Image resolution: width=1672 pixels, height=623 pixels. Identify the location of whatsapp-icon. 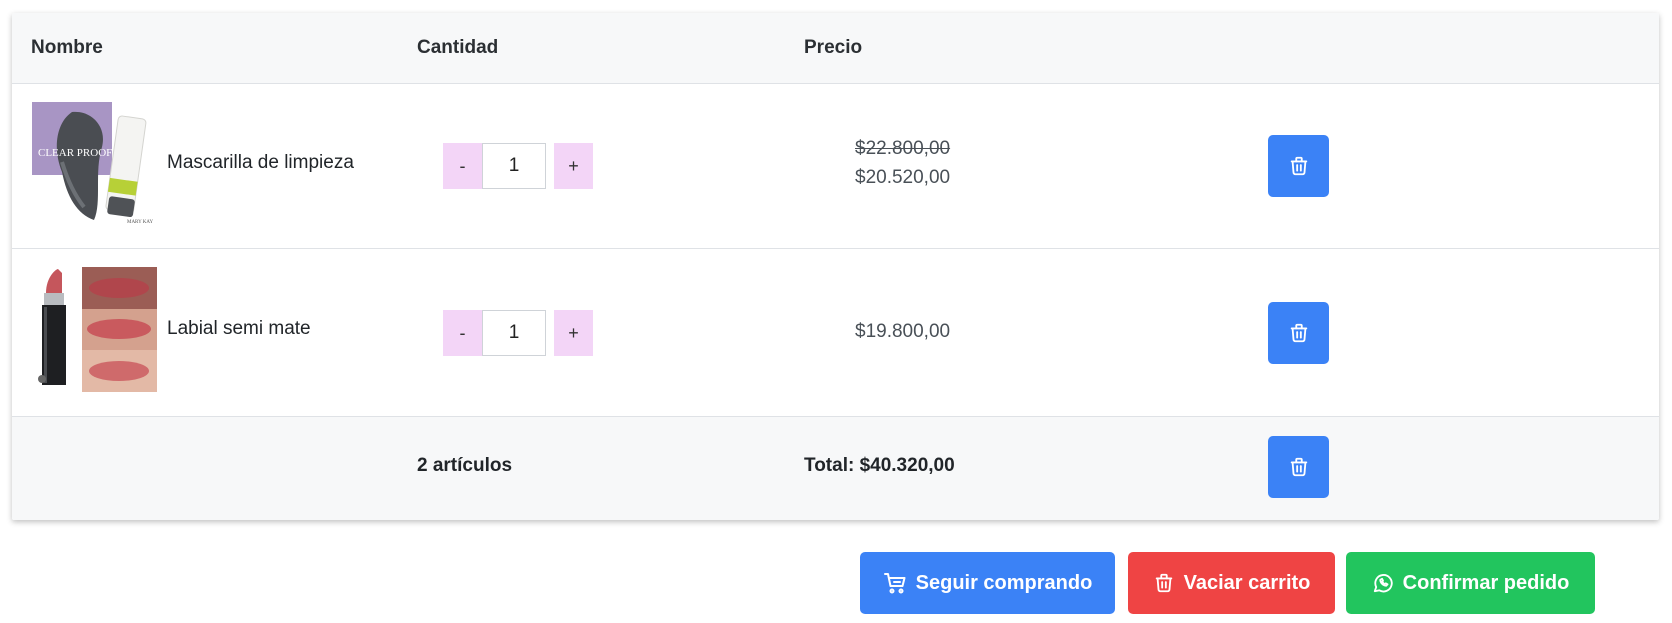
(1383, 583).